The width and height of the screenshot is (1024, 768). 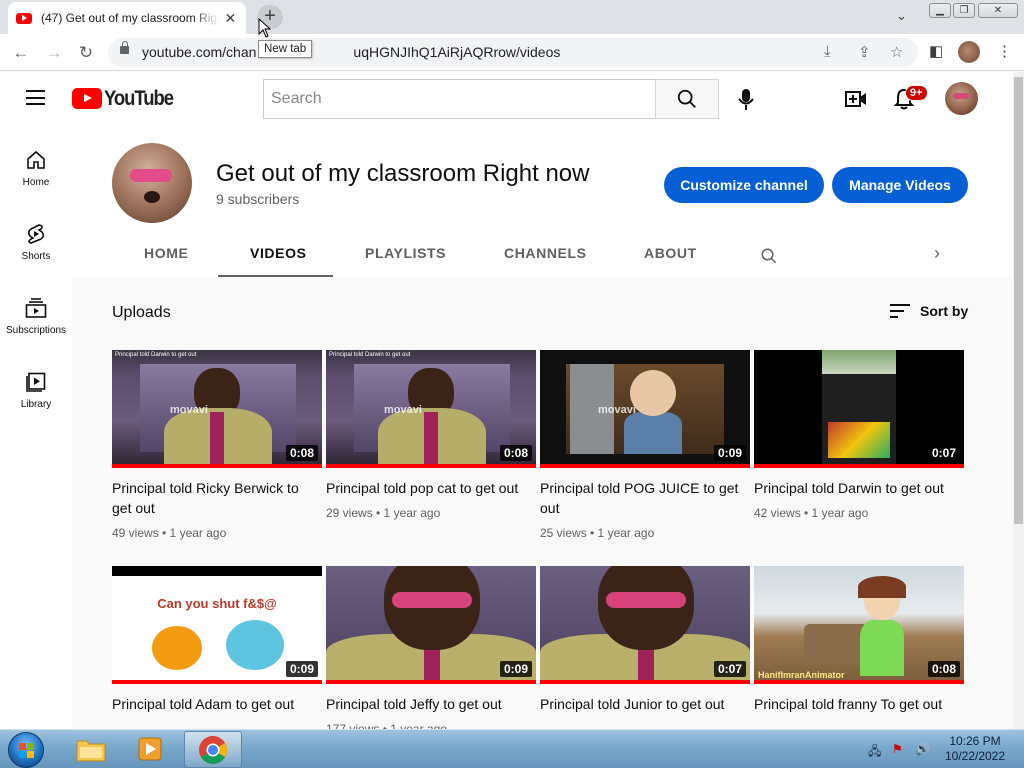 What do you see at coordinates (900, 311) in the screenshot?
I see `sort-icon` at bounding box center [900, 311].